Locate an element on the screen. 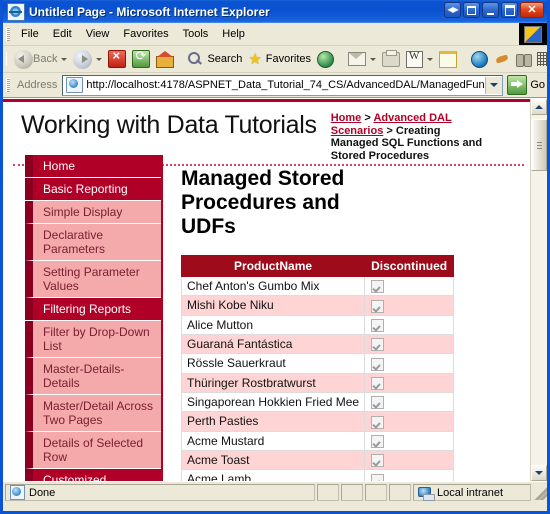 The width and height of the screenshot is (550, 514). cell-productname: Chef Anton's Gumbo Mix is located at coordinates (273, 286).